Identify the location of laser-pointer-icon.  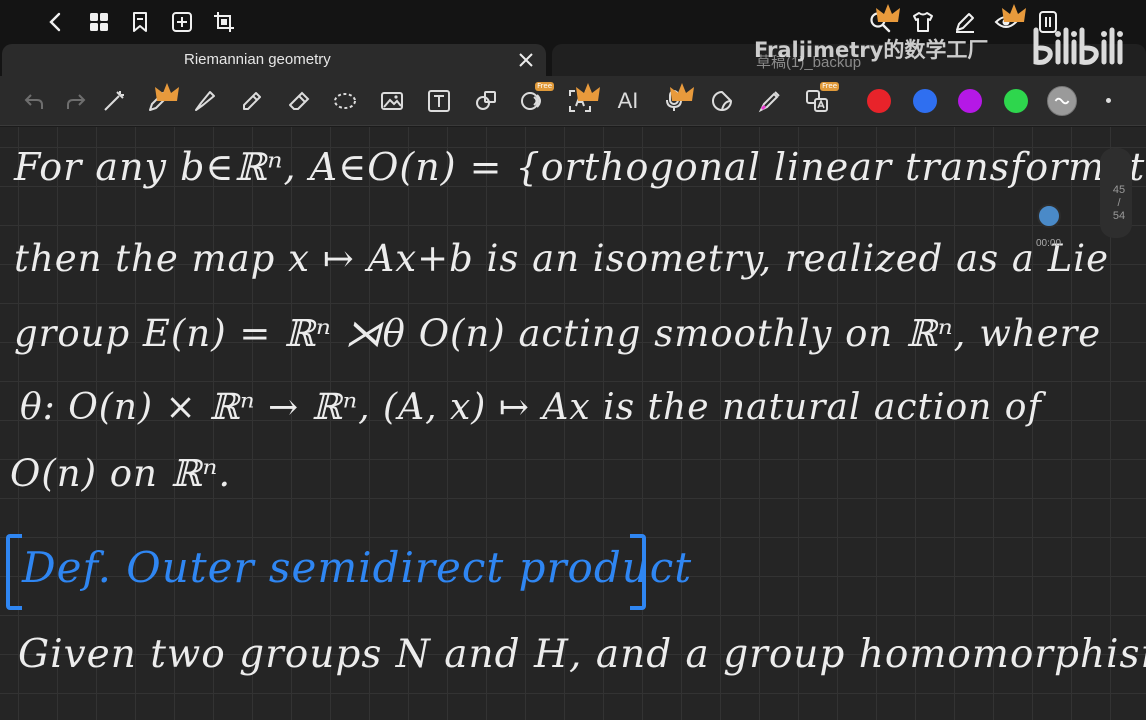
(770, 101).